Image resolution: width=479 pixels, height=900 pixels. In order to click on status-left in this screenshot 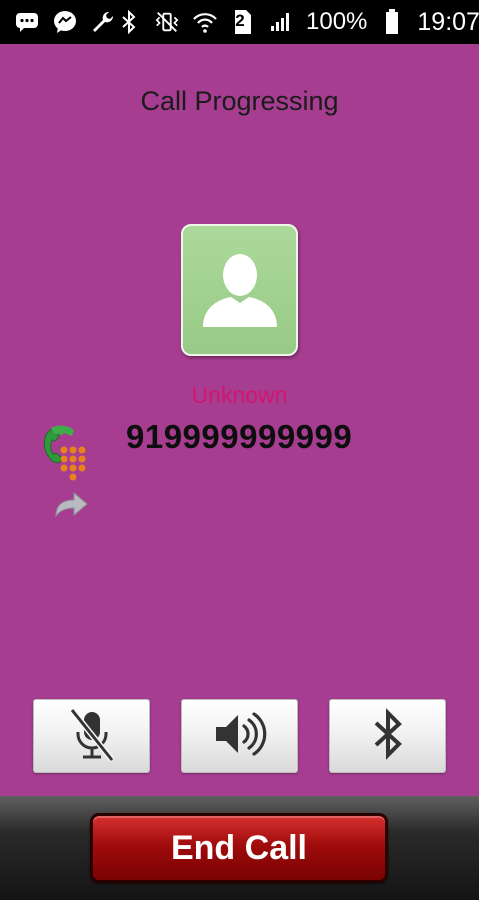, I will do `click(65, 22)`.